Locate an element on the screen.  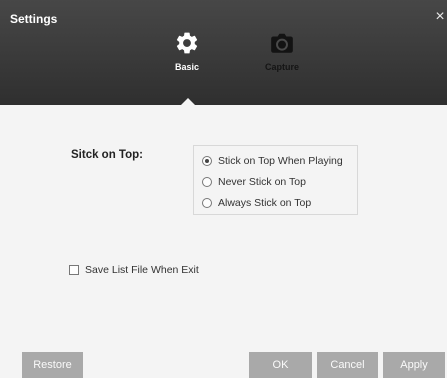
cancel-button: Cancel is located at coordinates (347, 365).